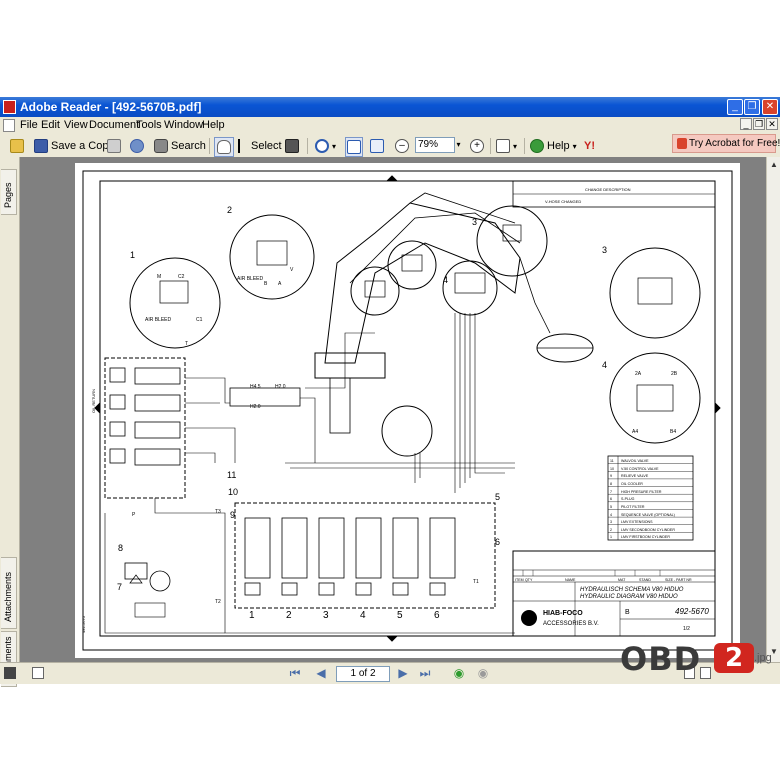  Describe the element at coordinates (529, 618) in the screenshot. I see `hiab-logo-icon` at that location.